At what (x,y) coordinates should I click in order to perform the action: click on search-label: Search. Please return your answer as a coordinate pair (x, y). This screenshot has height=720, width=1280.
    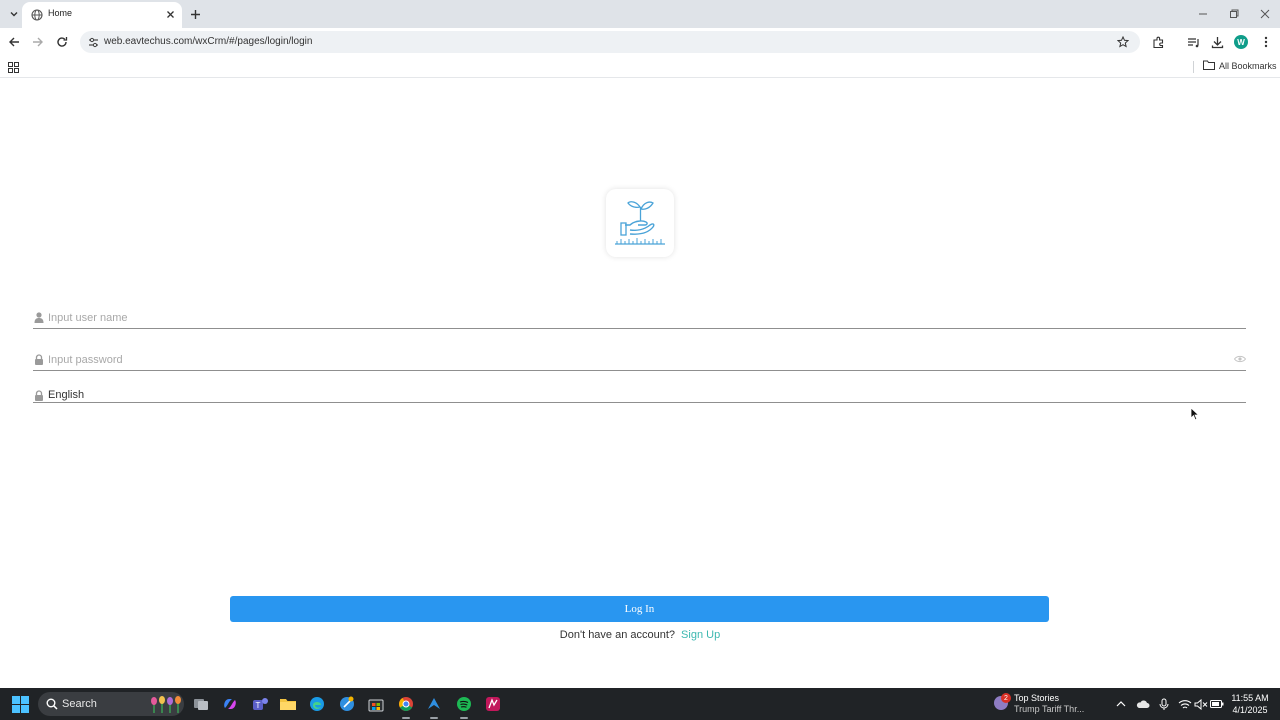
    Looking at the image, I should click on (79, 704).